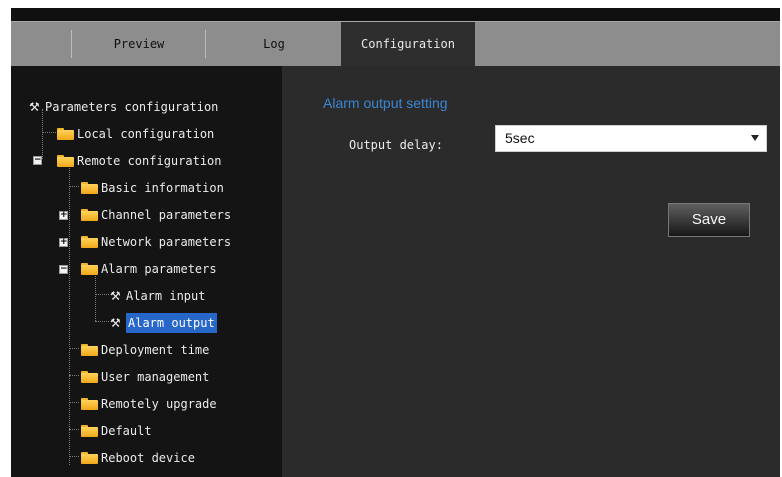 This screenshot has height=477, width=782. What do you see at coordinates (37, 160) in the screenshot?
I see `collapse-remote-icon: −` at bounding box center [37, 160].